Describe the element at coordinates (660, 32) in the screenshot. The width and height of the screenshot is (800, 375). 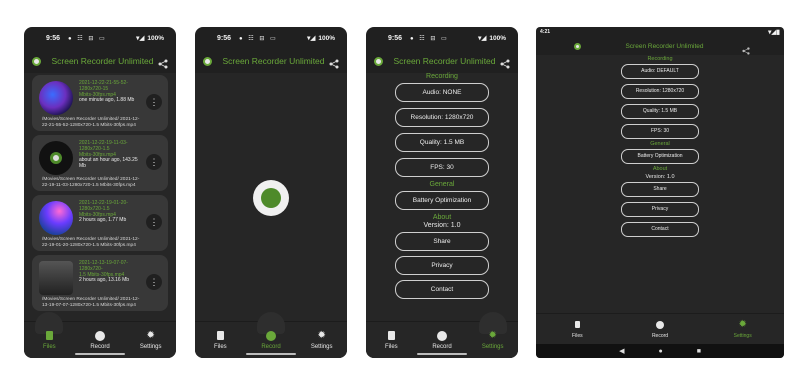
I see `status-bar: 4:21 ▾◢▮` at that location.